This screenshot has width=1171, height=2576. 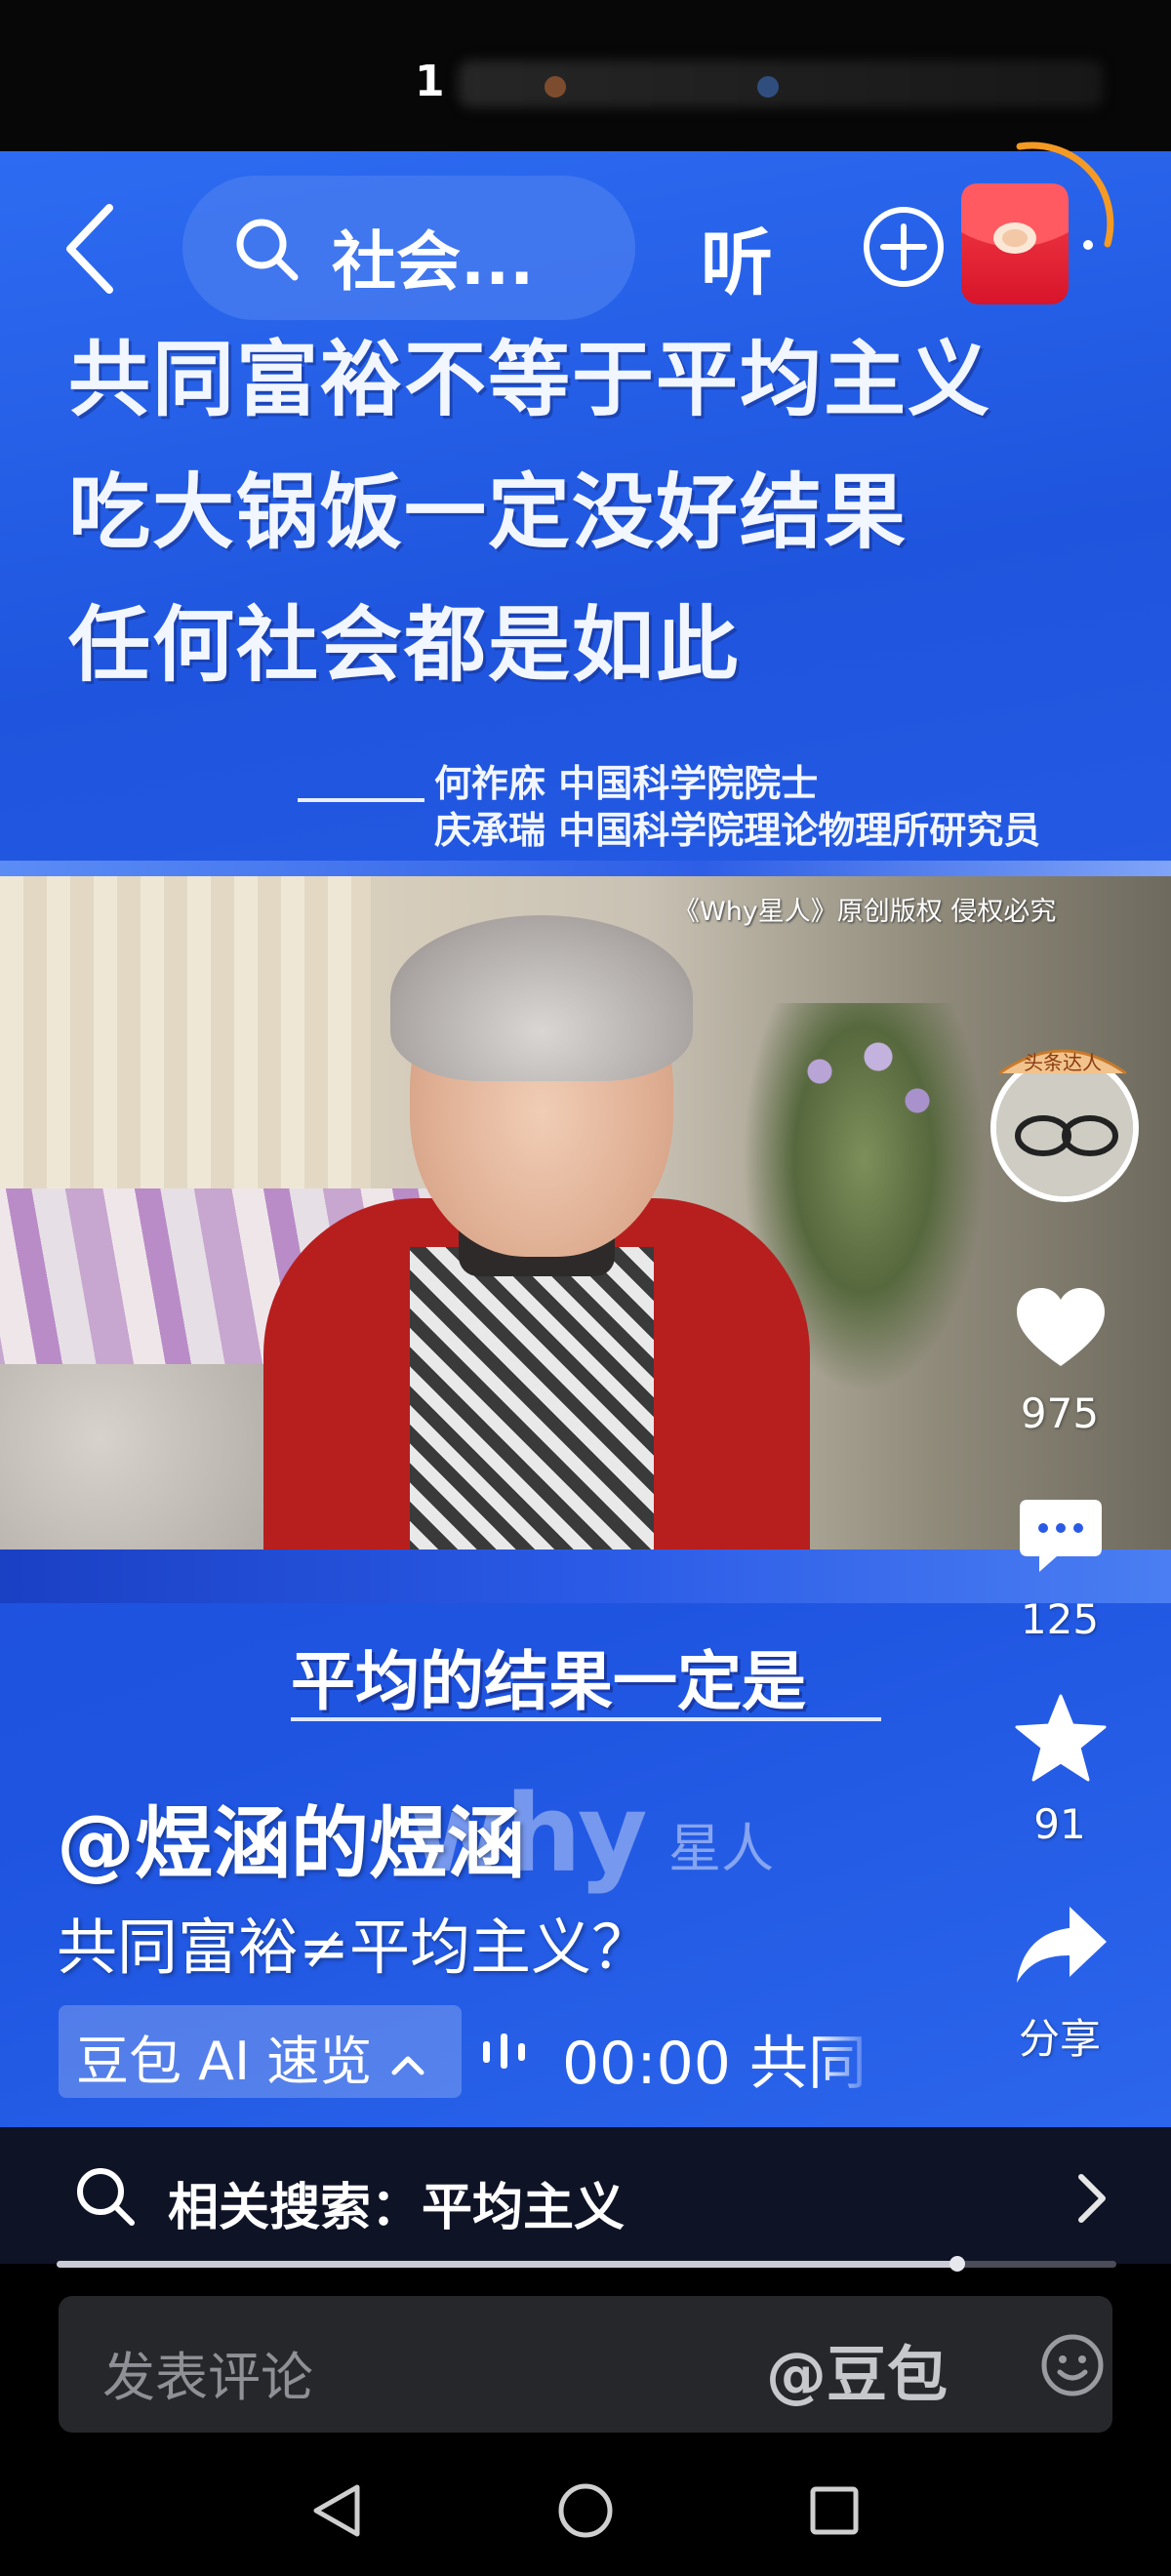 I want to click on nav-recents-icon, so click(x=834, y=2510).